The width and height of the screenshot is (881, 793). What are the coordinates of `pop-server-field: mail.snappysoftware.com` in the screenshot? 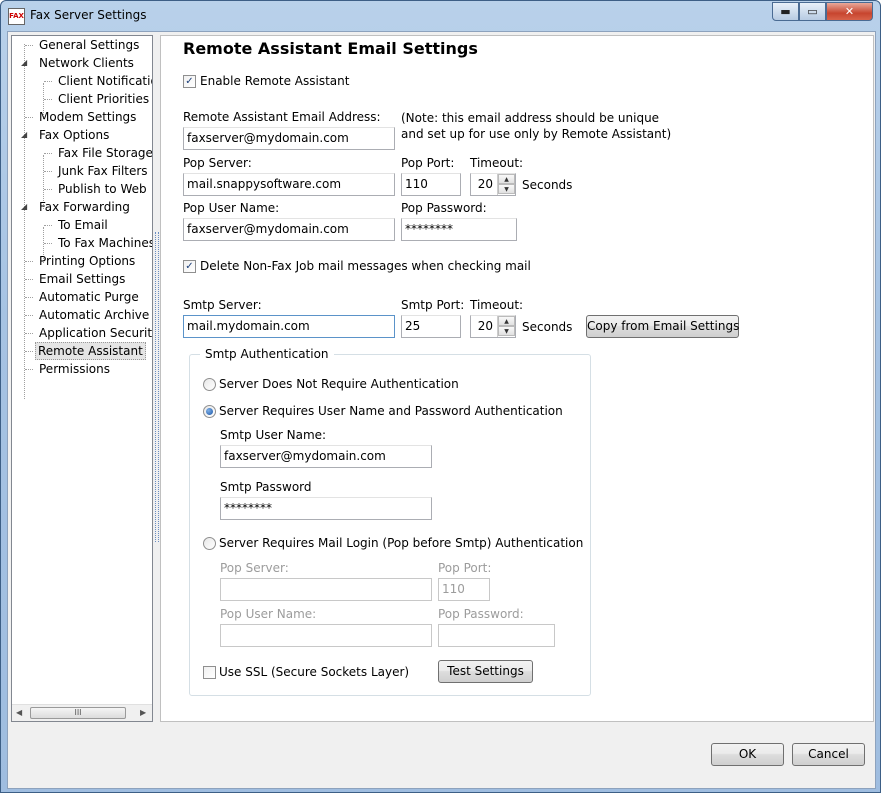 It's located at (289, 184).